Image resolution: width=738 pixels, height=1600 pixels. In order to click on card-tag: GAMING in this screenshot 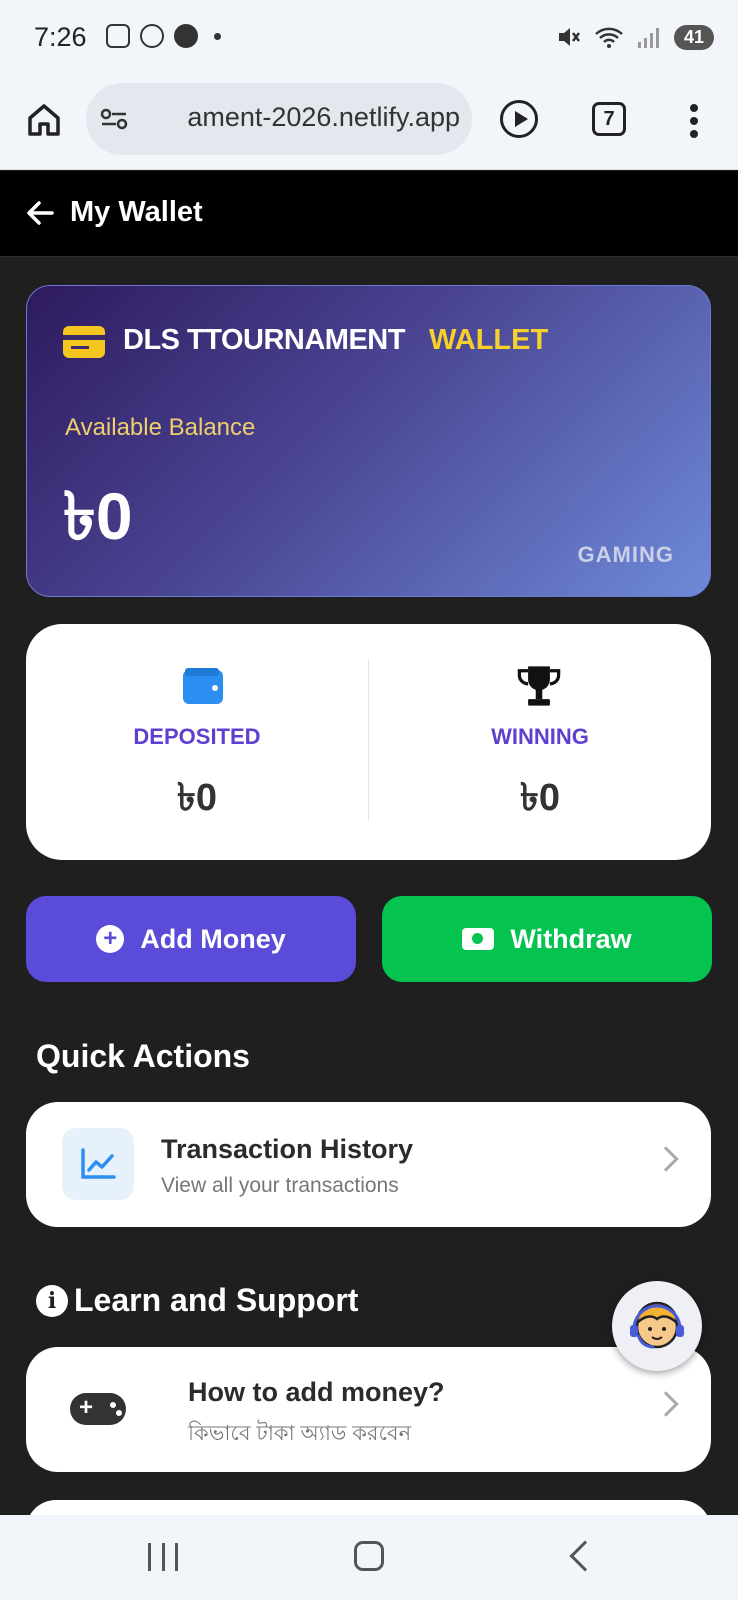, I will do `click(625, 554)`.